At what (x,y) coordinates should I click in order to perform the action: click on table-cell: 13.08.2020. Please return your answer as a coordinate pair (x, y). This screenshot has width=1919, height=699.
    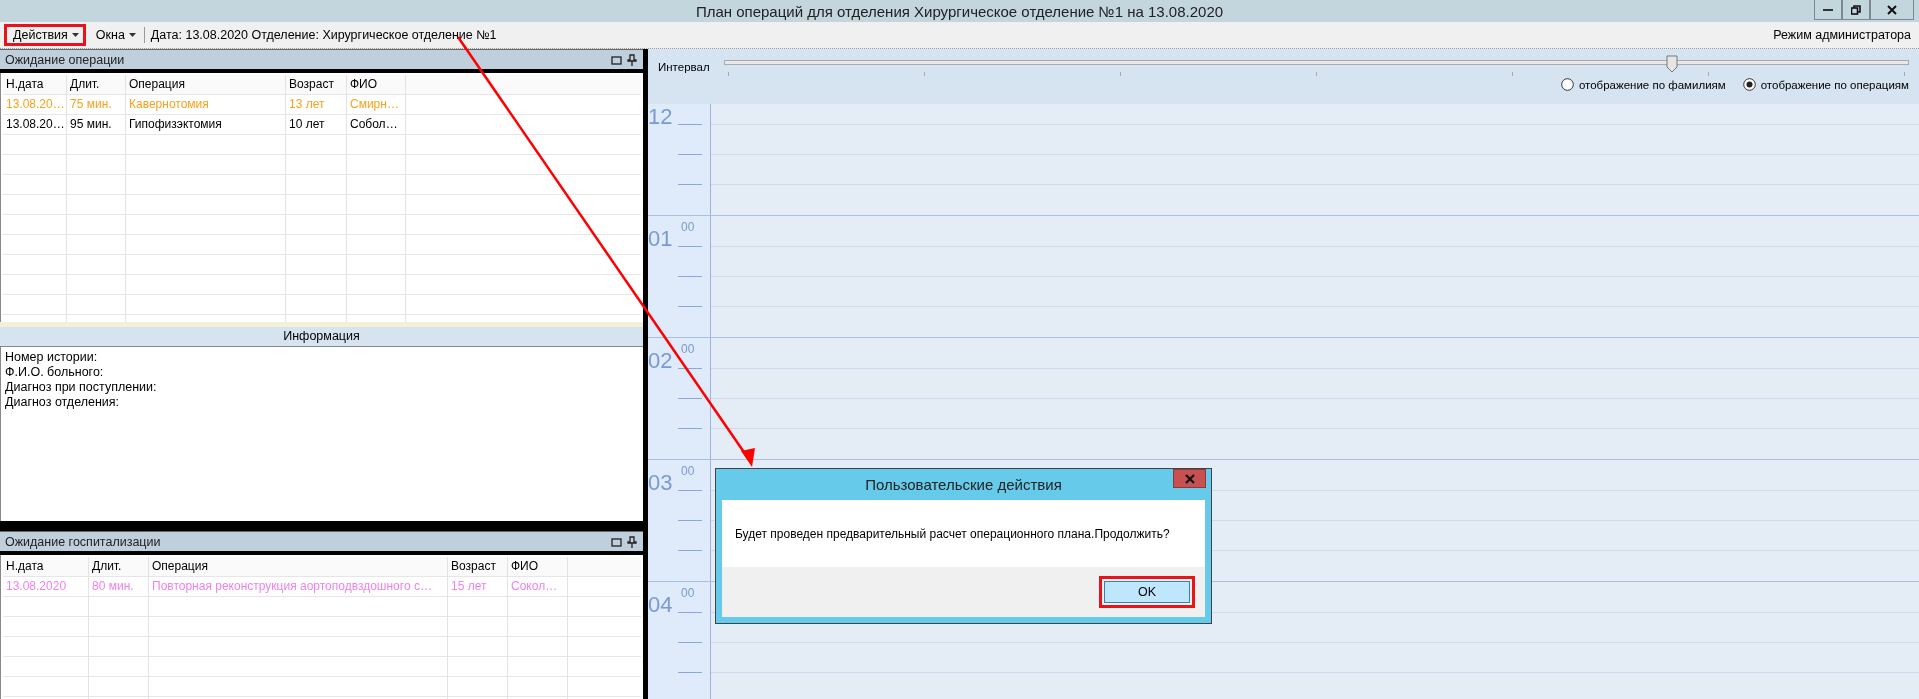
    Looking at the image, I should click on (46, 586).